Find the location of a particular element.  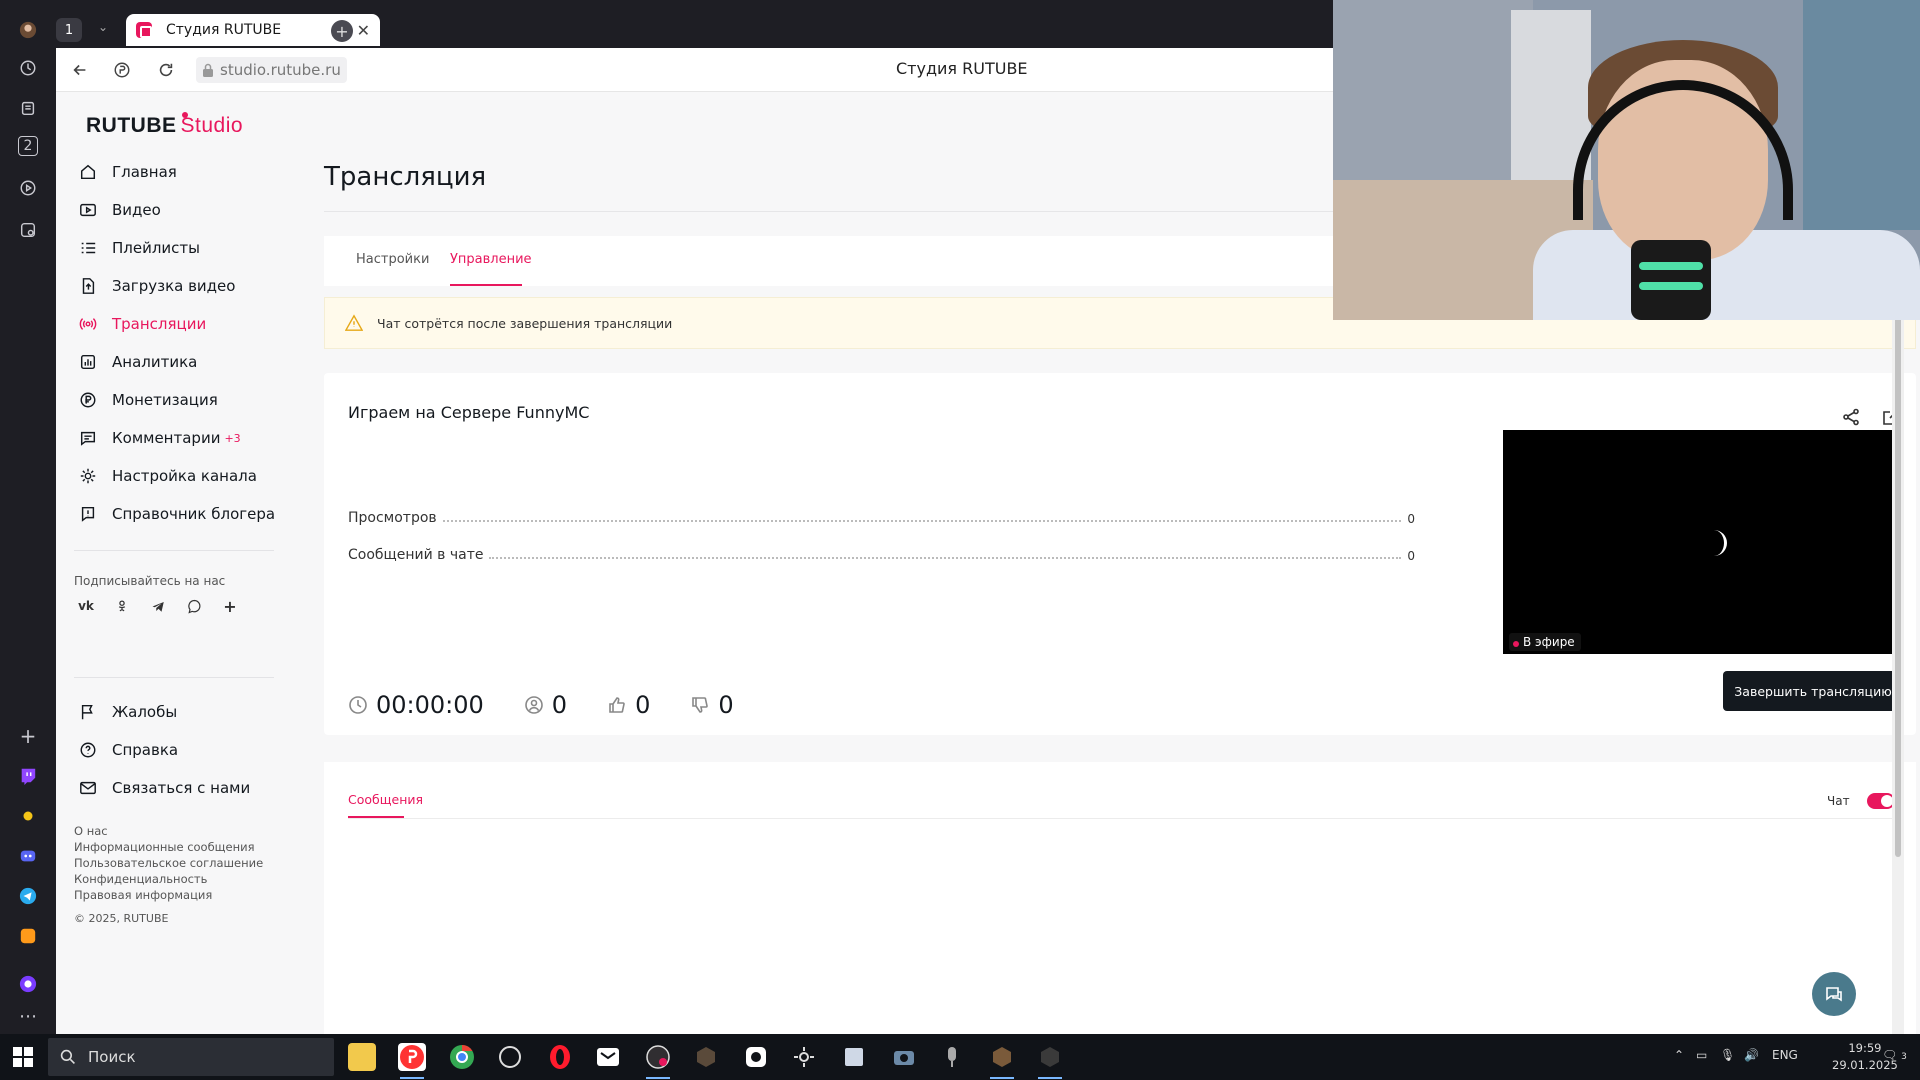

profile-avatar-icon is located at coordinates (28, 30).